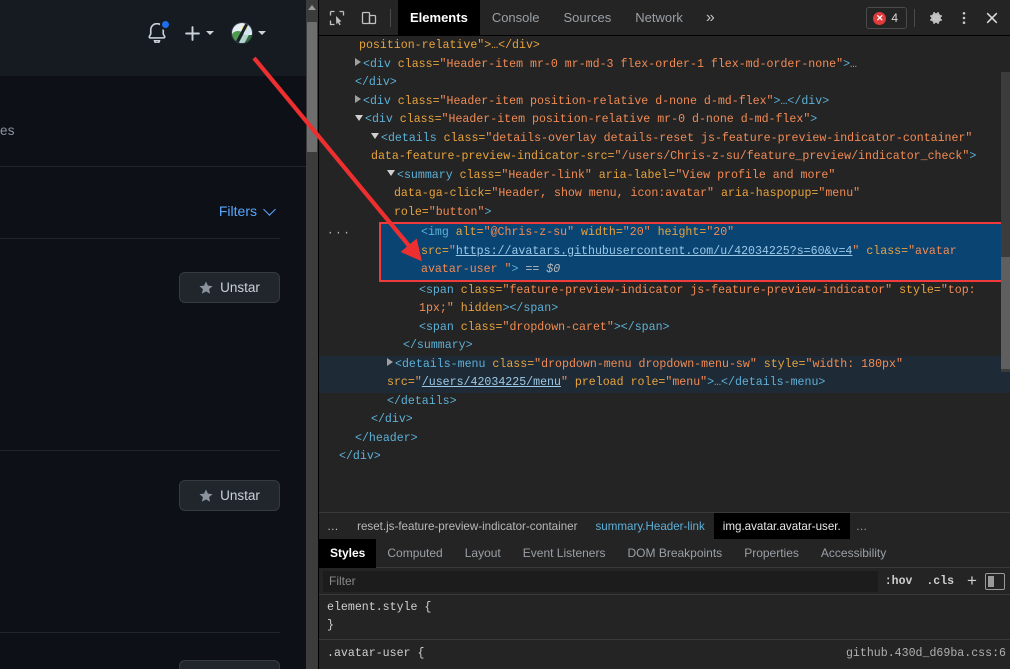  I want to click on hover-state-button: :hov, so click(899, 581).